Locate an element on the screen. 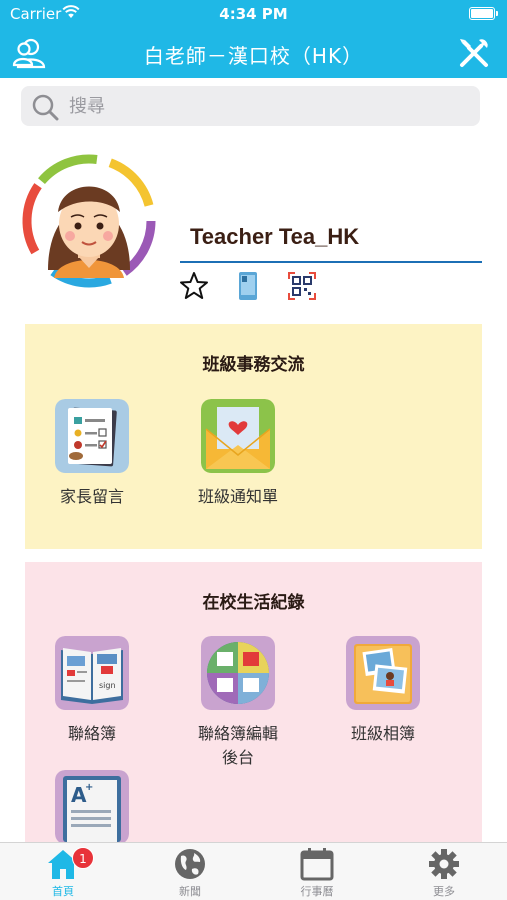 The width and height of the screenshot is (507, 900). class-notice-tile: 班級通知單 is located at coordinates (238, 454).